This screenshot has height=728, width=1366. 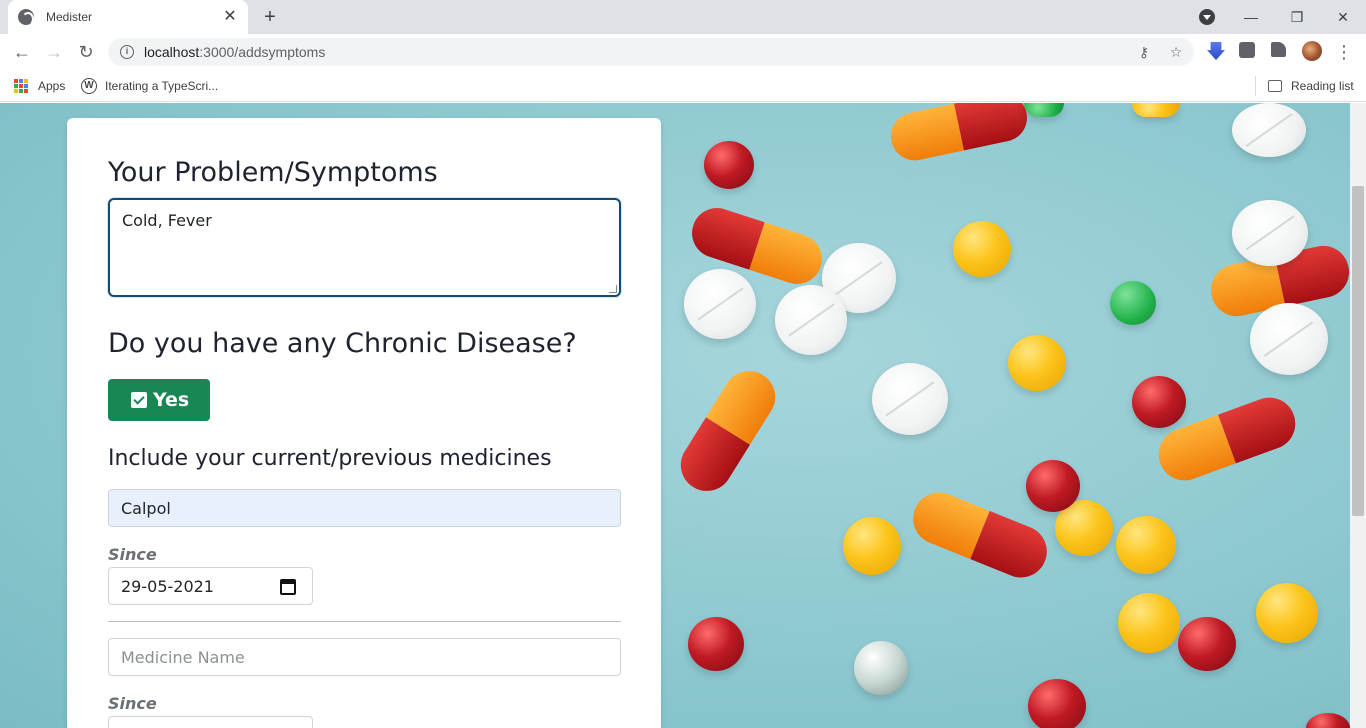 What do you see at coordinates (364, 657) in the screenshot?
I see `medicine-name-input-2: Medicine Name` at bounding box center [364, 657].